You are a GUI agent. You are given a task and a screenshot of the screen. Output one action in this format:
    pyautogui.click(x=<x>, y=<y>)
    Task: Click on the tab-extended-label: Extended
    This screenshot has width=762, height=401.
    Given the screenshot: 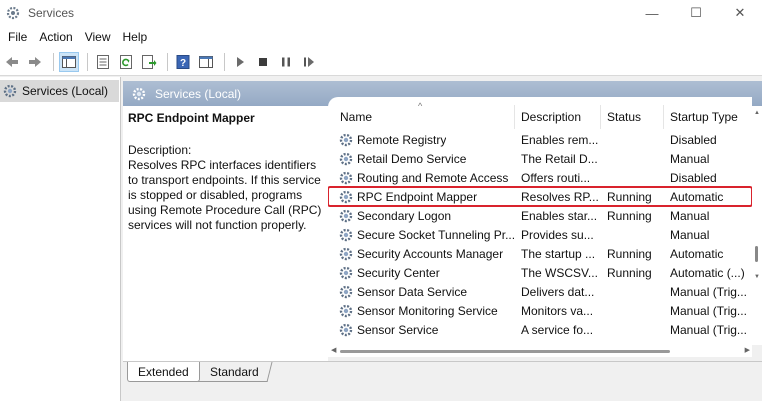 What is the action you would take?
    pyautogui.click(x=163, y=371)
    